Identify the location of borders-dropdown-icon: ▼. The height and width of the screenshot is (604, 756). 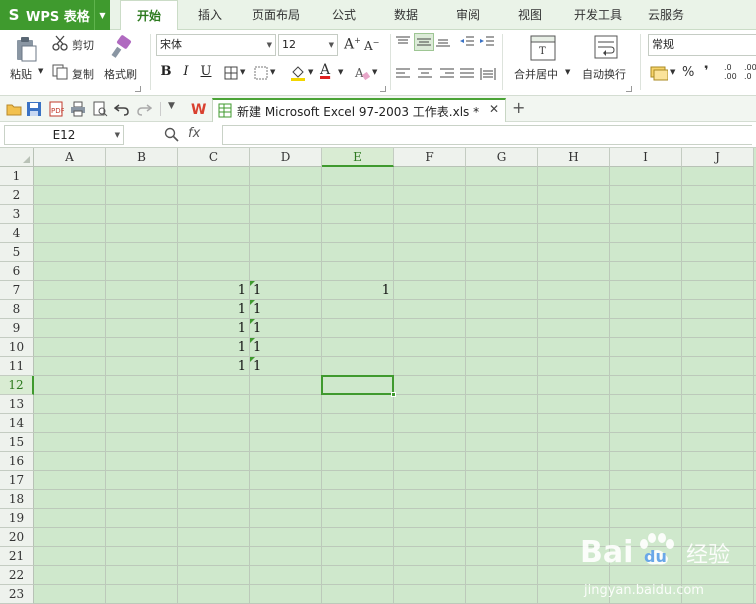
(242, 72).